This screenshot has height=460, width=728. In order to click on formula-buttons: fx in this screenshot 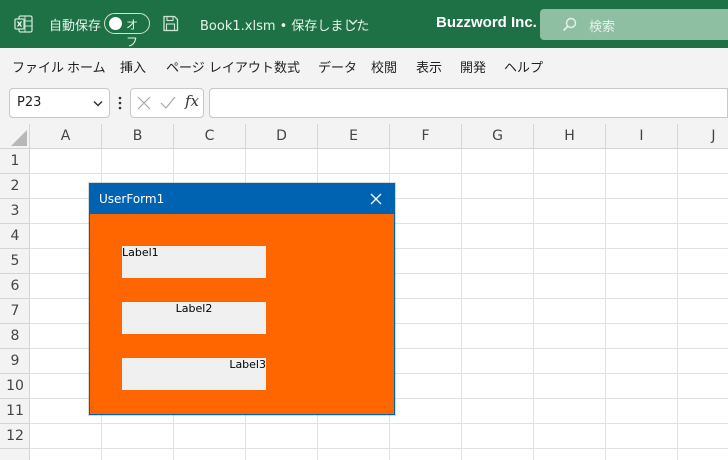, I will do `click(167, 103)`.